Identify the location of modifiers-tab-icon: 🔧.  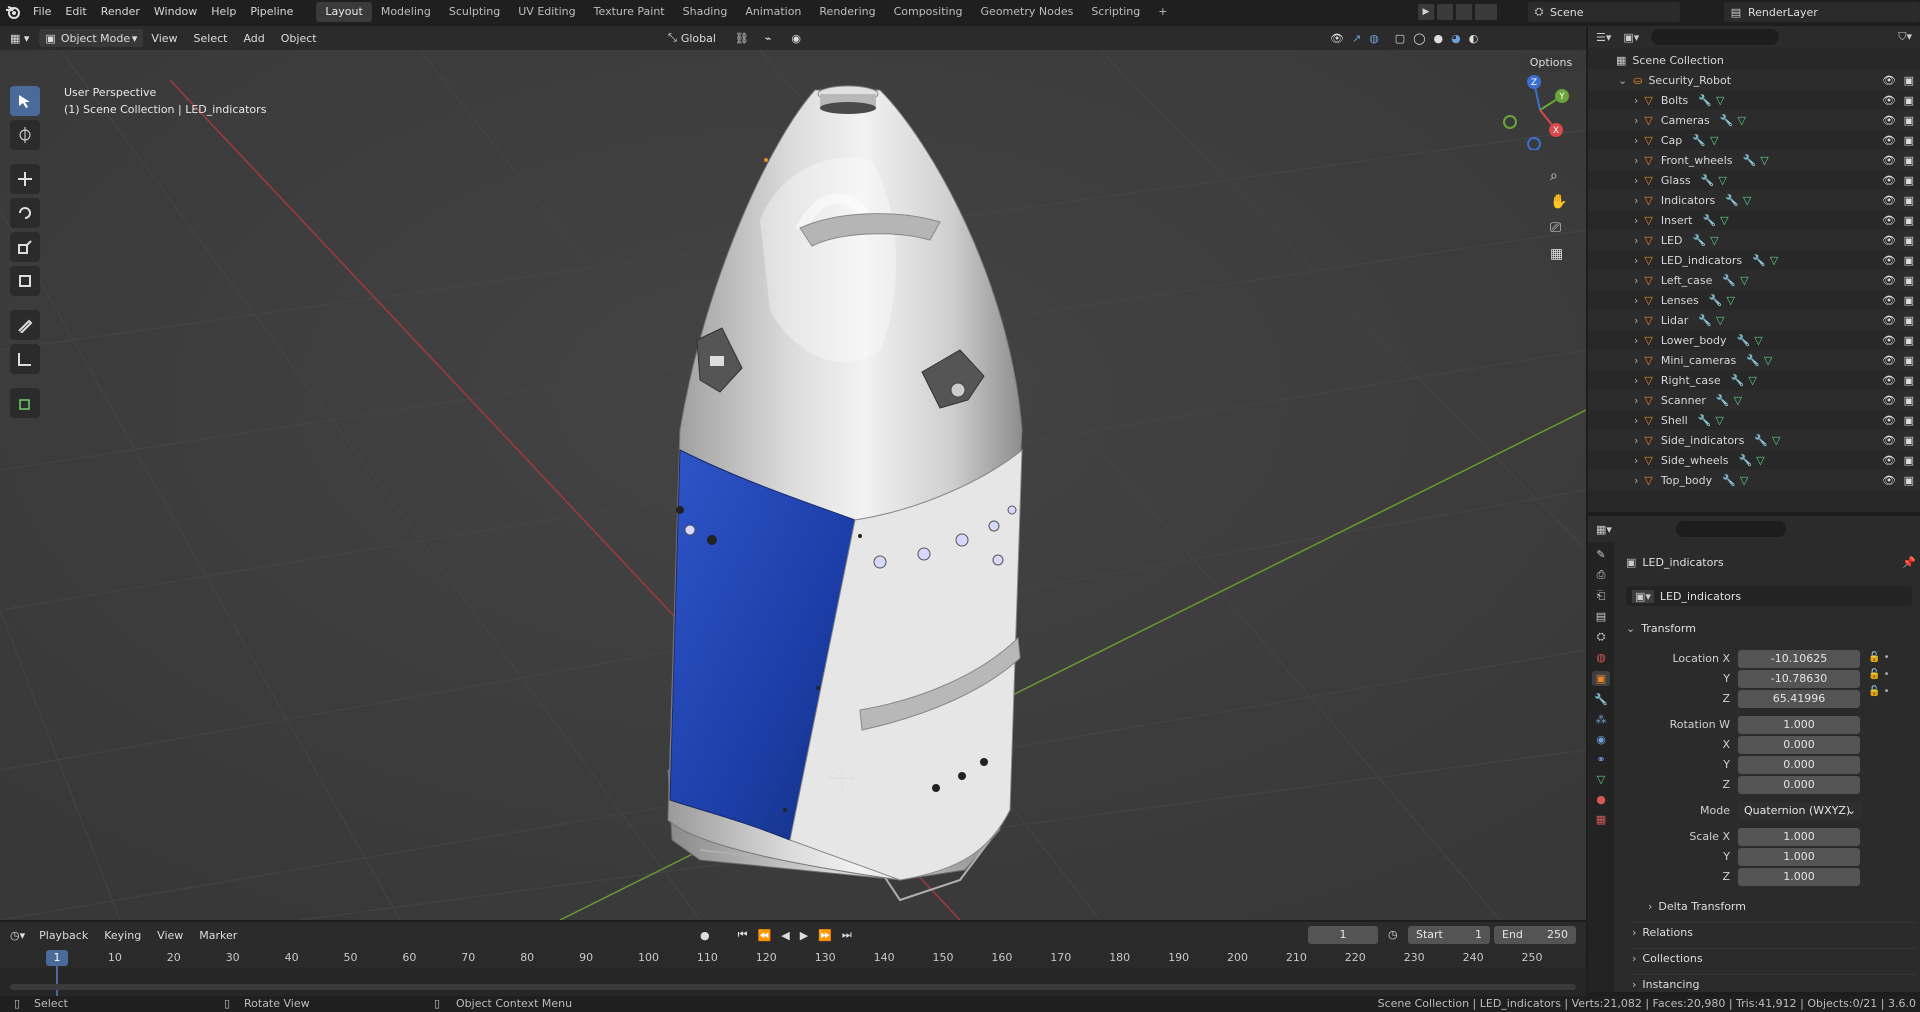
(1601, 699).